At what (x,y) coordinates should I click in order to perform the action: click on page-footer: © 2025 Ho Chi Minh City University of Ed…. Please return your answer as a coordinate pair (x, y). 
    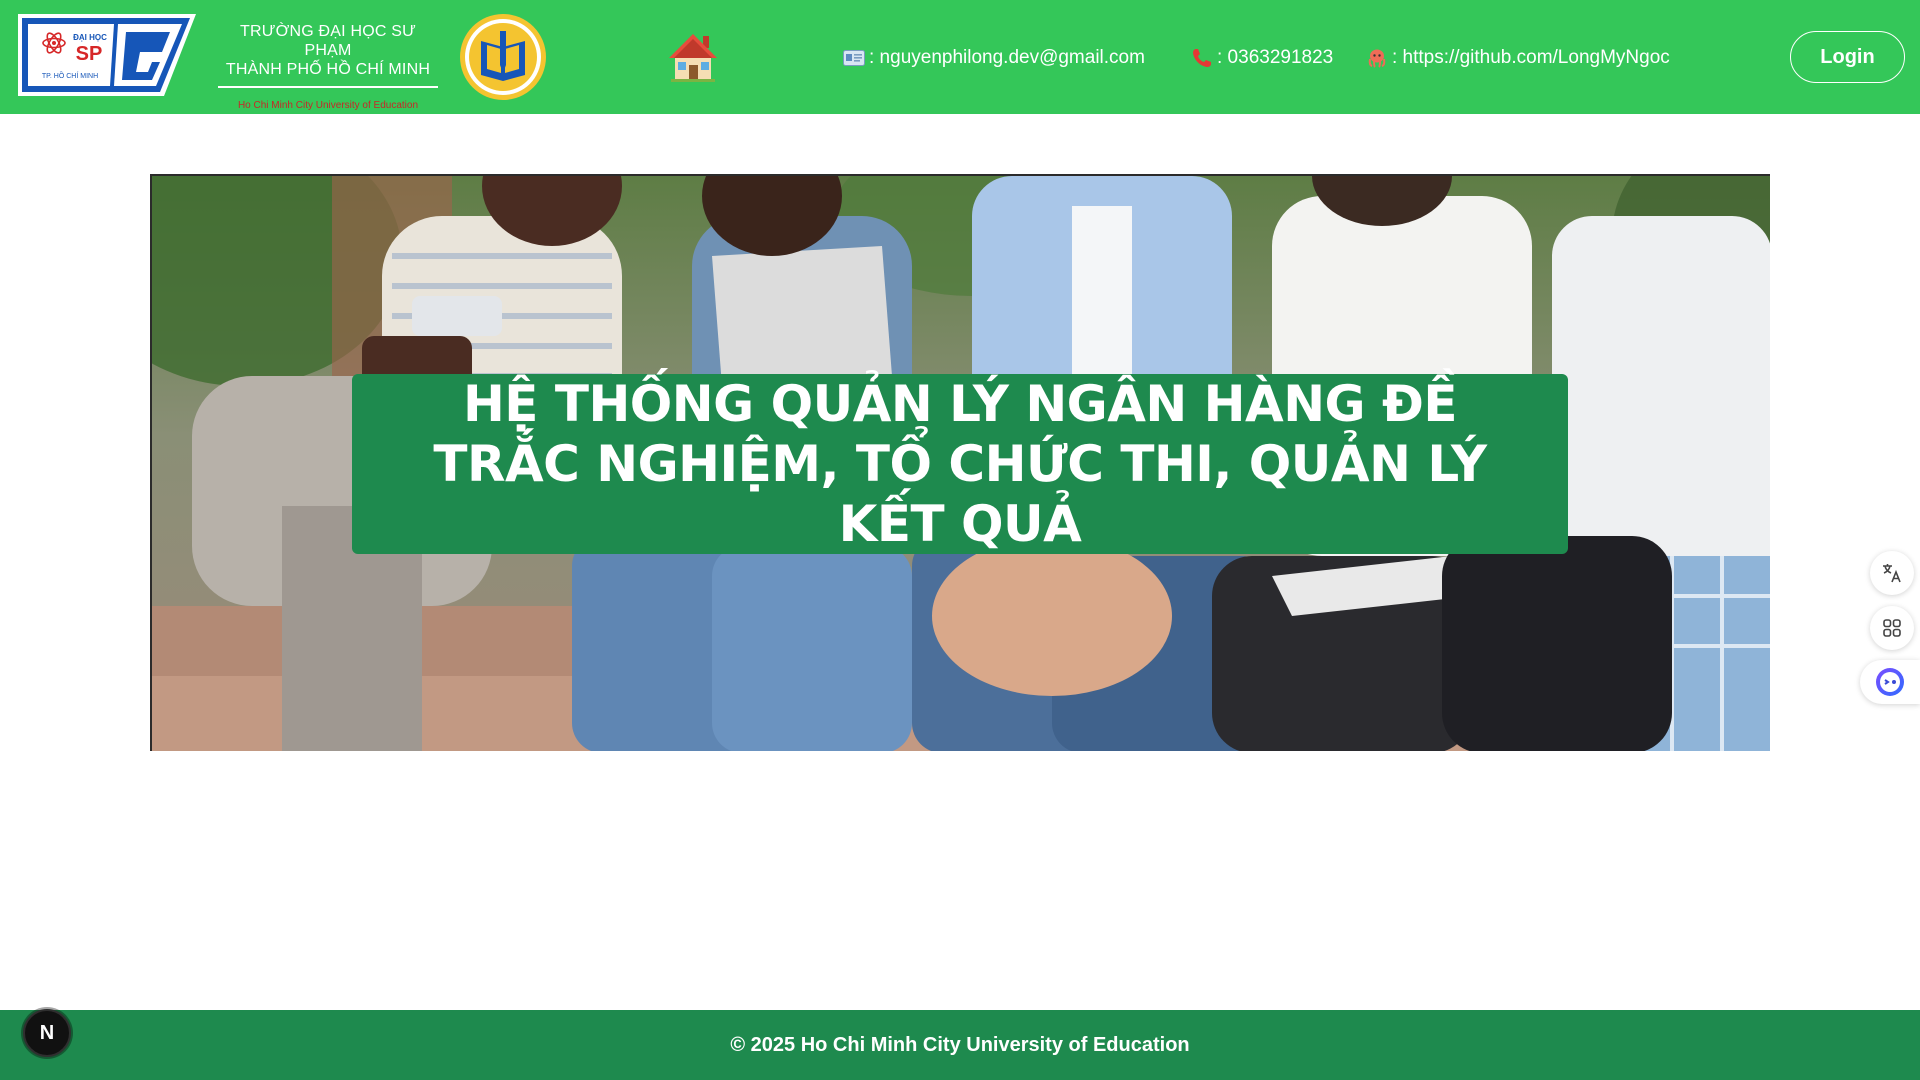
    Looking at the image, I should click on (960, 1045).